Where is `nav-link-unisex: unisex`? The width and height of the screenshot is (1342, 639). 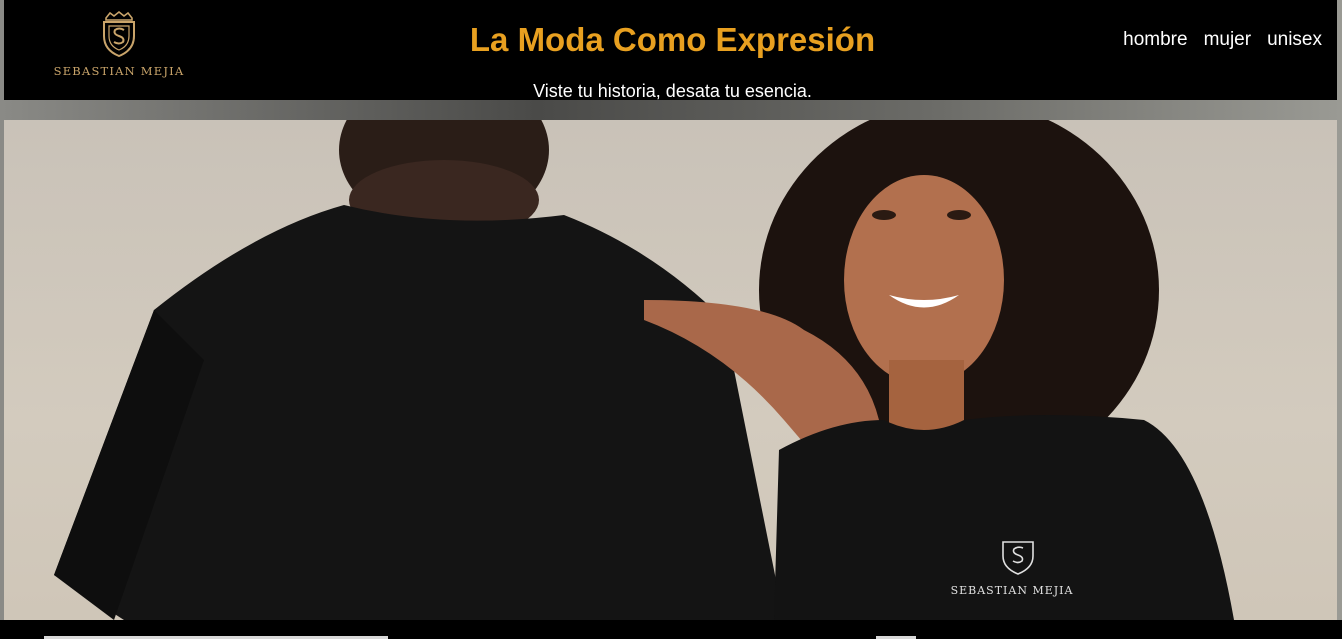 nav-link-unisex: unisex is located at coordinates (1294, 40).